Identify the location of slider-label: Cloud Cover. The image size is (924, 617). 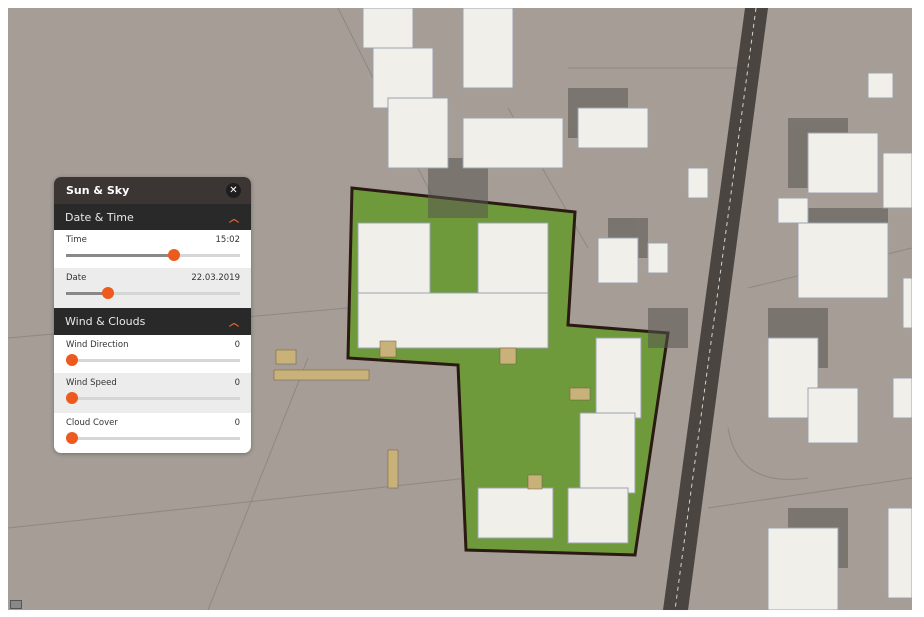
(92, 423).